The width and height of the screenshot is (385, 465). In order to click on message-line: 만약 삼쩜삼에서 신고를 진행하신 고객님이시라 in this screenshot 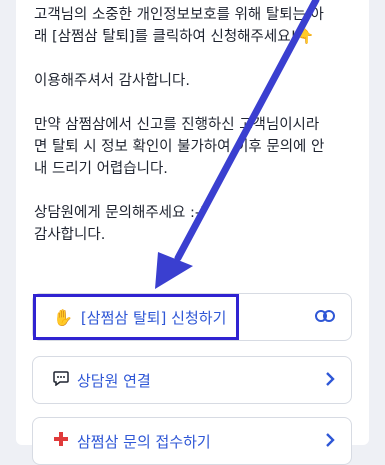, I will do `click(177, 125)`.